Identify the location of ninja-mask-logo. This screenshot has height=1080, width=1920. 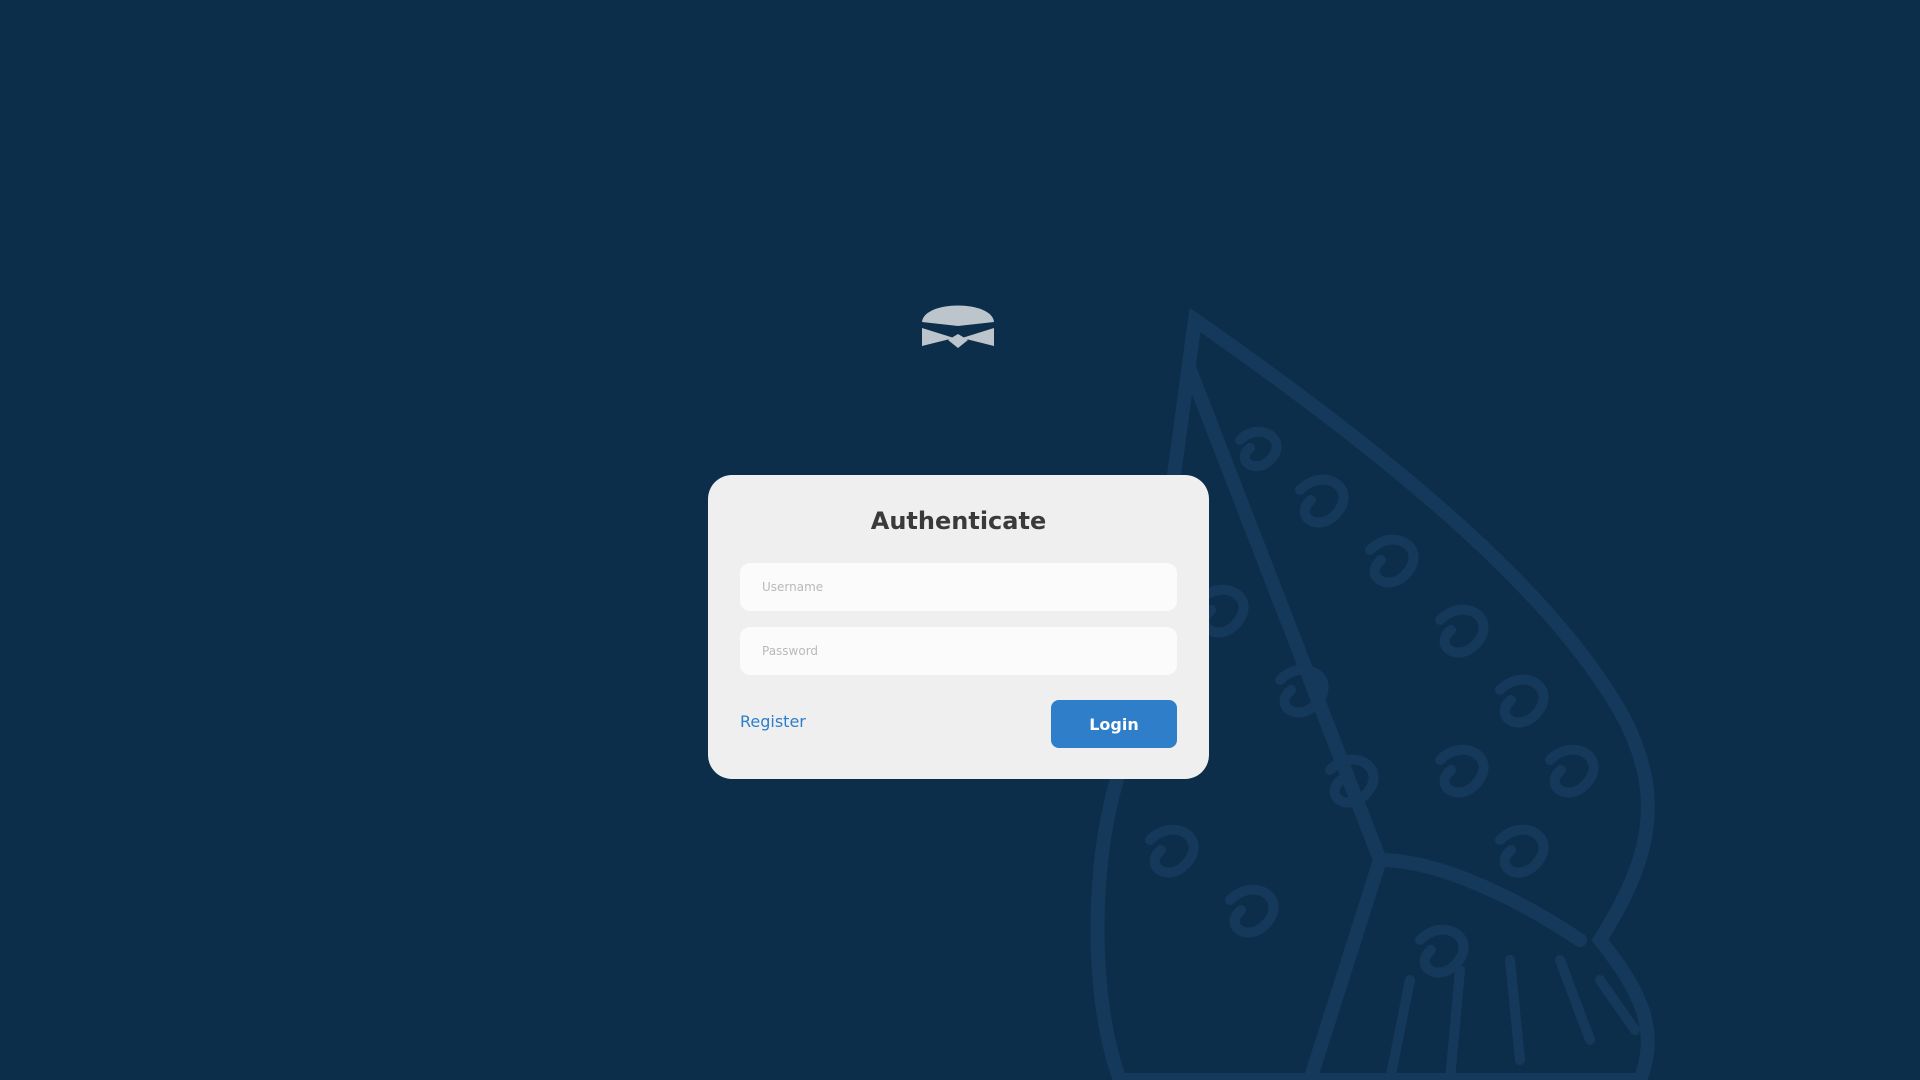
(958, 326).